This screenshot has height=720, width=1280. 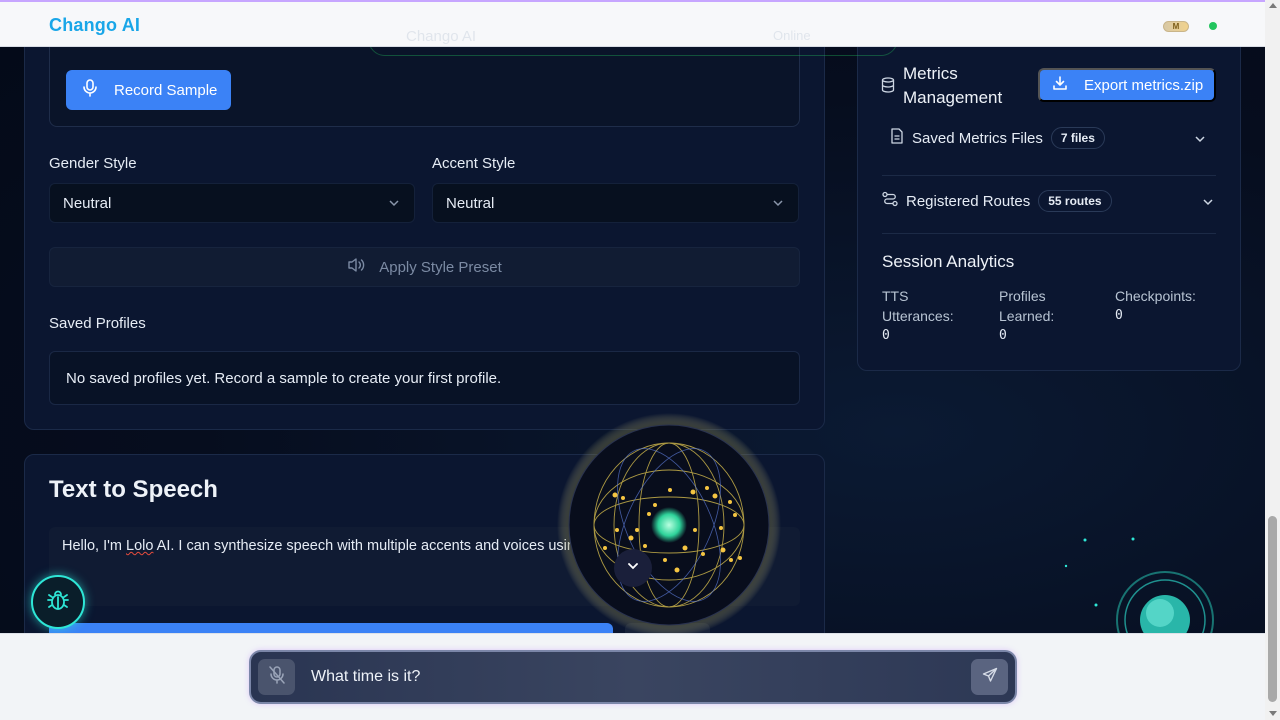 What do you see at coordinates (140, 546) in the screenshot?
I see `tts-text-name: Lolo` at bounding box center [140, 546].